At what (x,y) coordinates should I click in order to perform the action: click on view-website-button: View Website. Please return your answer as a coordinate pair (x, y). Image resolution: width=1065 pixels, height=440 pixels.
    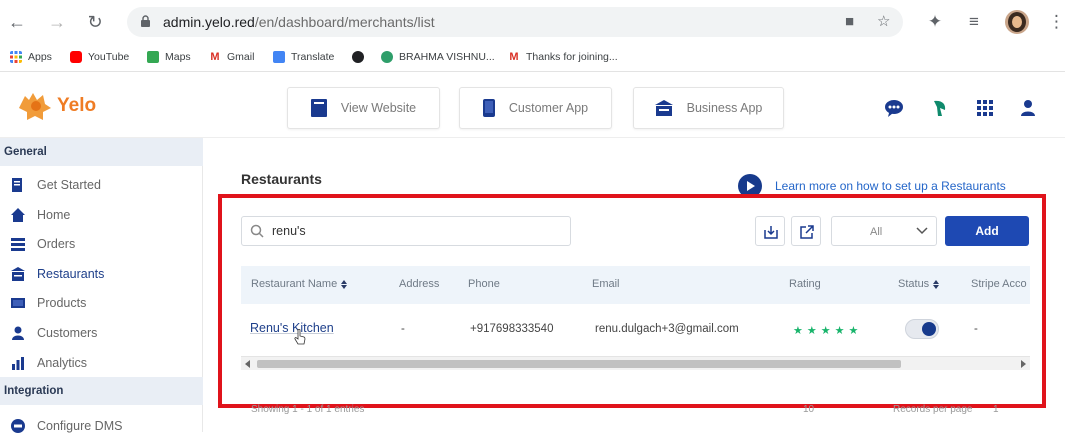
    Looking at the image, I should click on (363, 108).